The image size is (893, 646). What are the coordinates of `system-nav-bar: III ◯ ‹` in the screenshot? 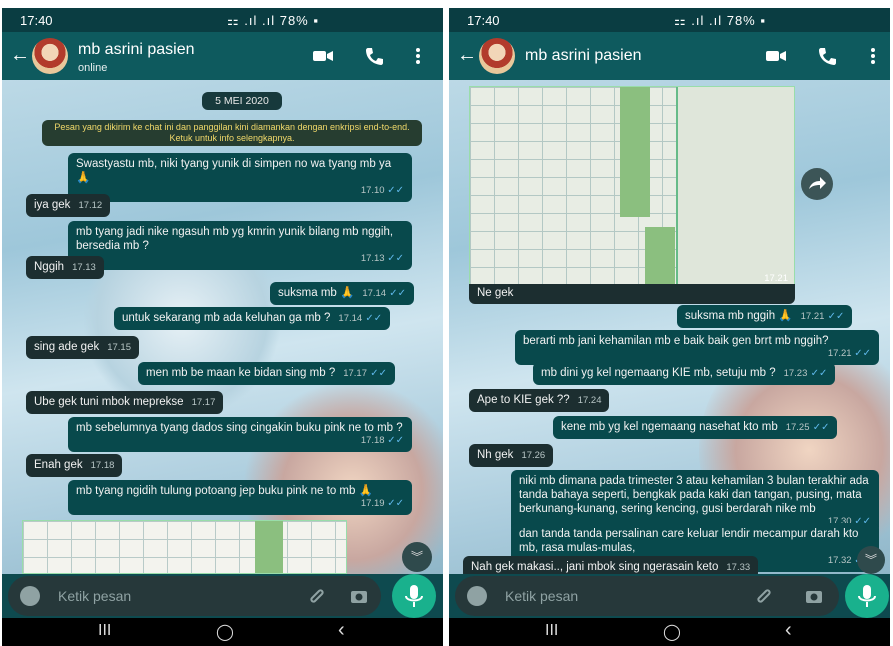 It's located at (222, 632).